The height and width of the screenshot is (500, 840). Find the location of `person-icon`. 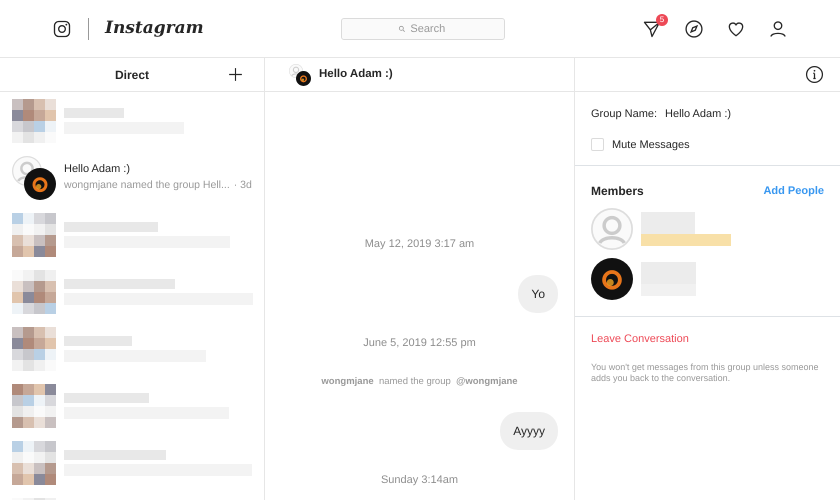

person-icon is located at coordinates (778, 28).